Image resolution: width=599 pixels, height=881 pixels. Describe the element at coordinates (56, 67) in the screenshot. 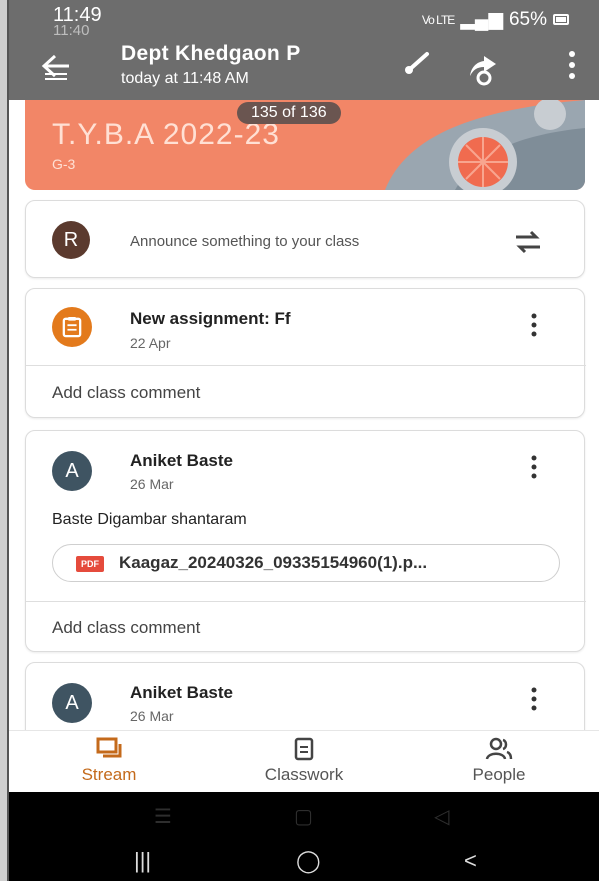

I see `back-arrow-icon` at that location.